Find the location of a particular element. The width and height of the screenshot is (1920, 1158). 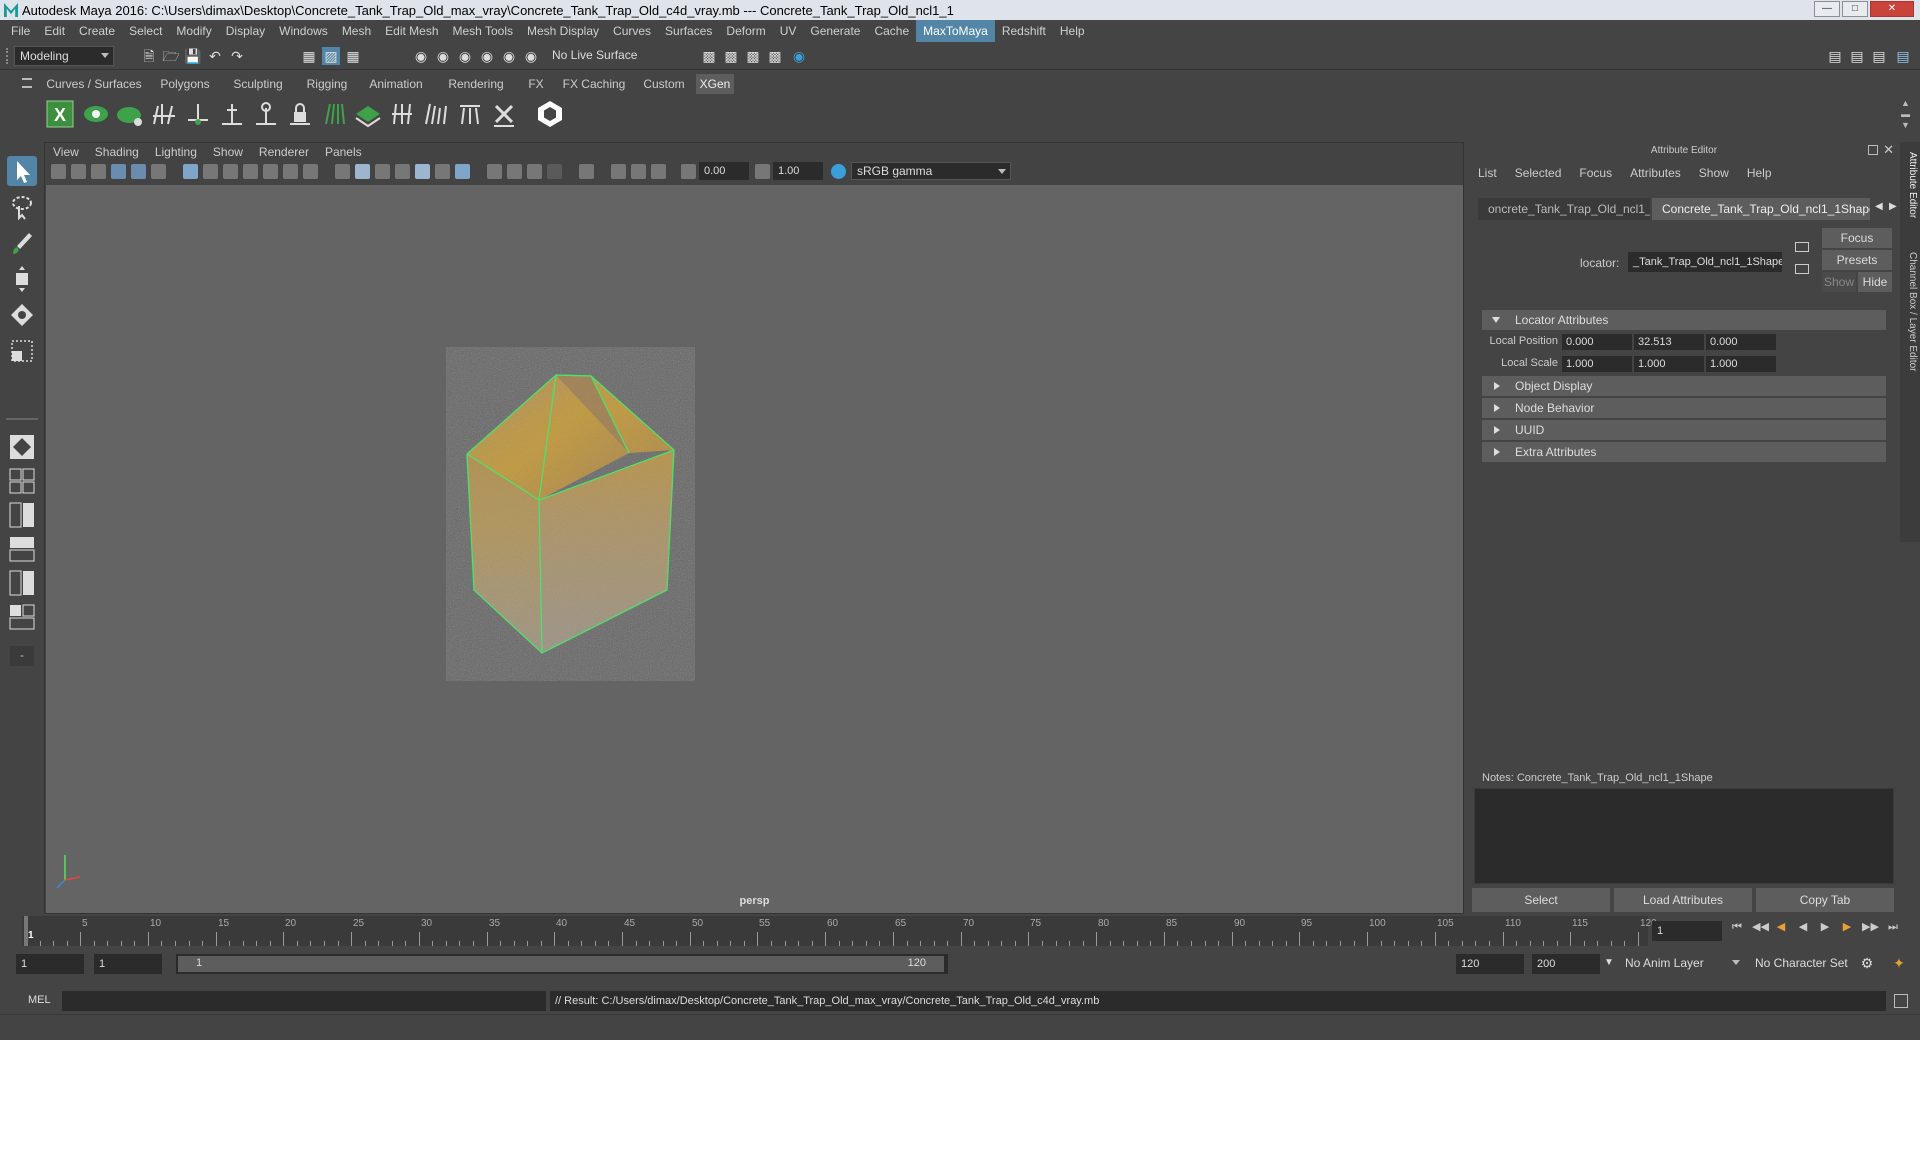

xgen-guides-icon is located at coordinates (164, 114).